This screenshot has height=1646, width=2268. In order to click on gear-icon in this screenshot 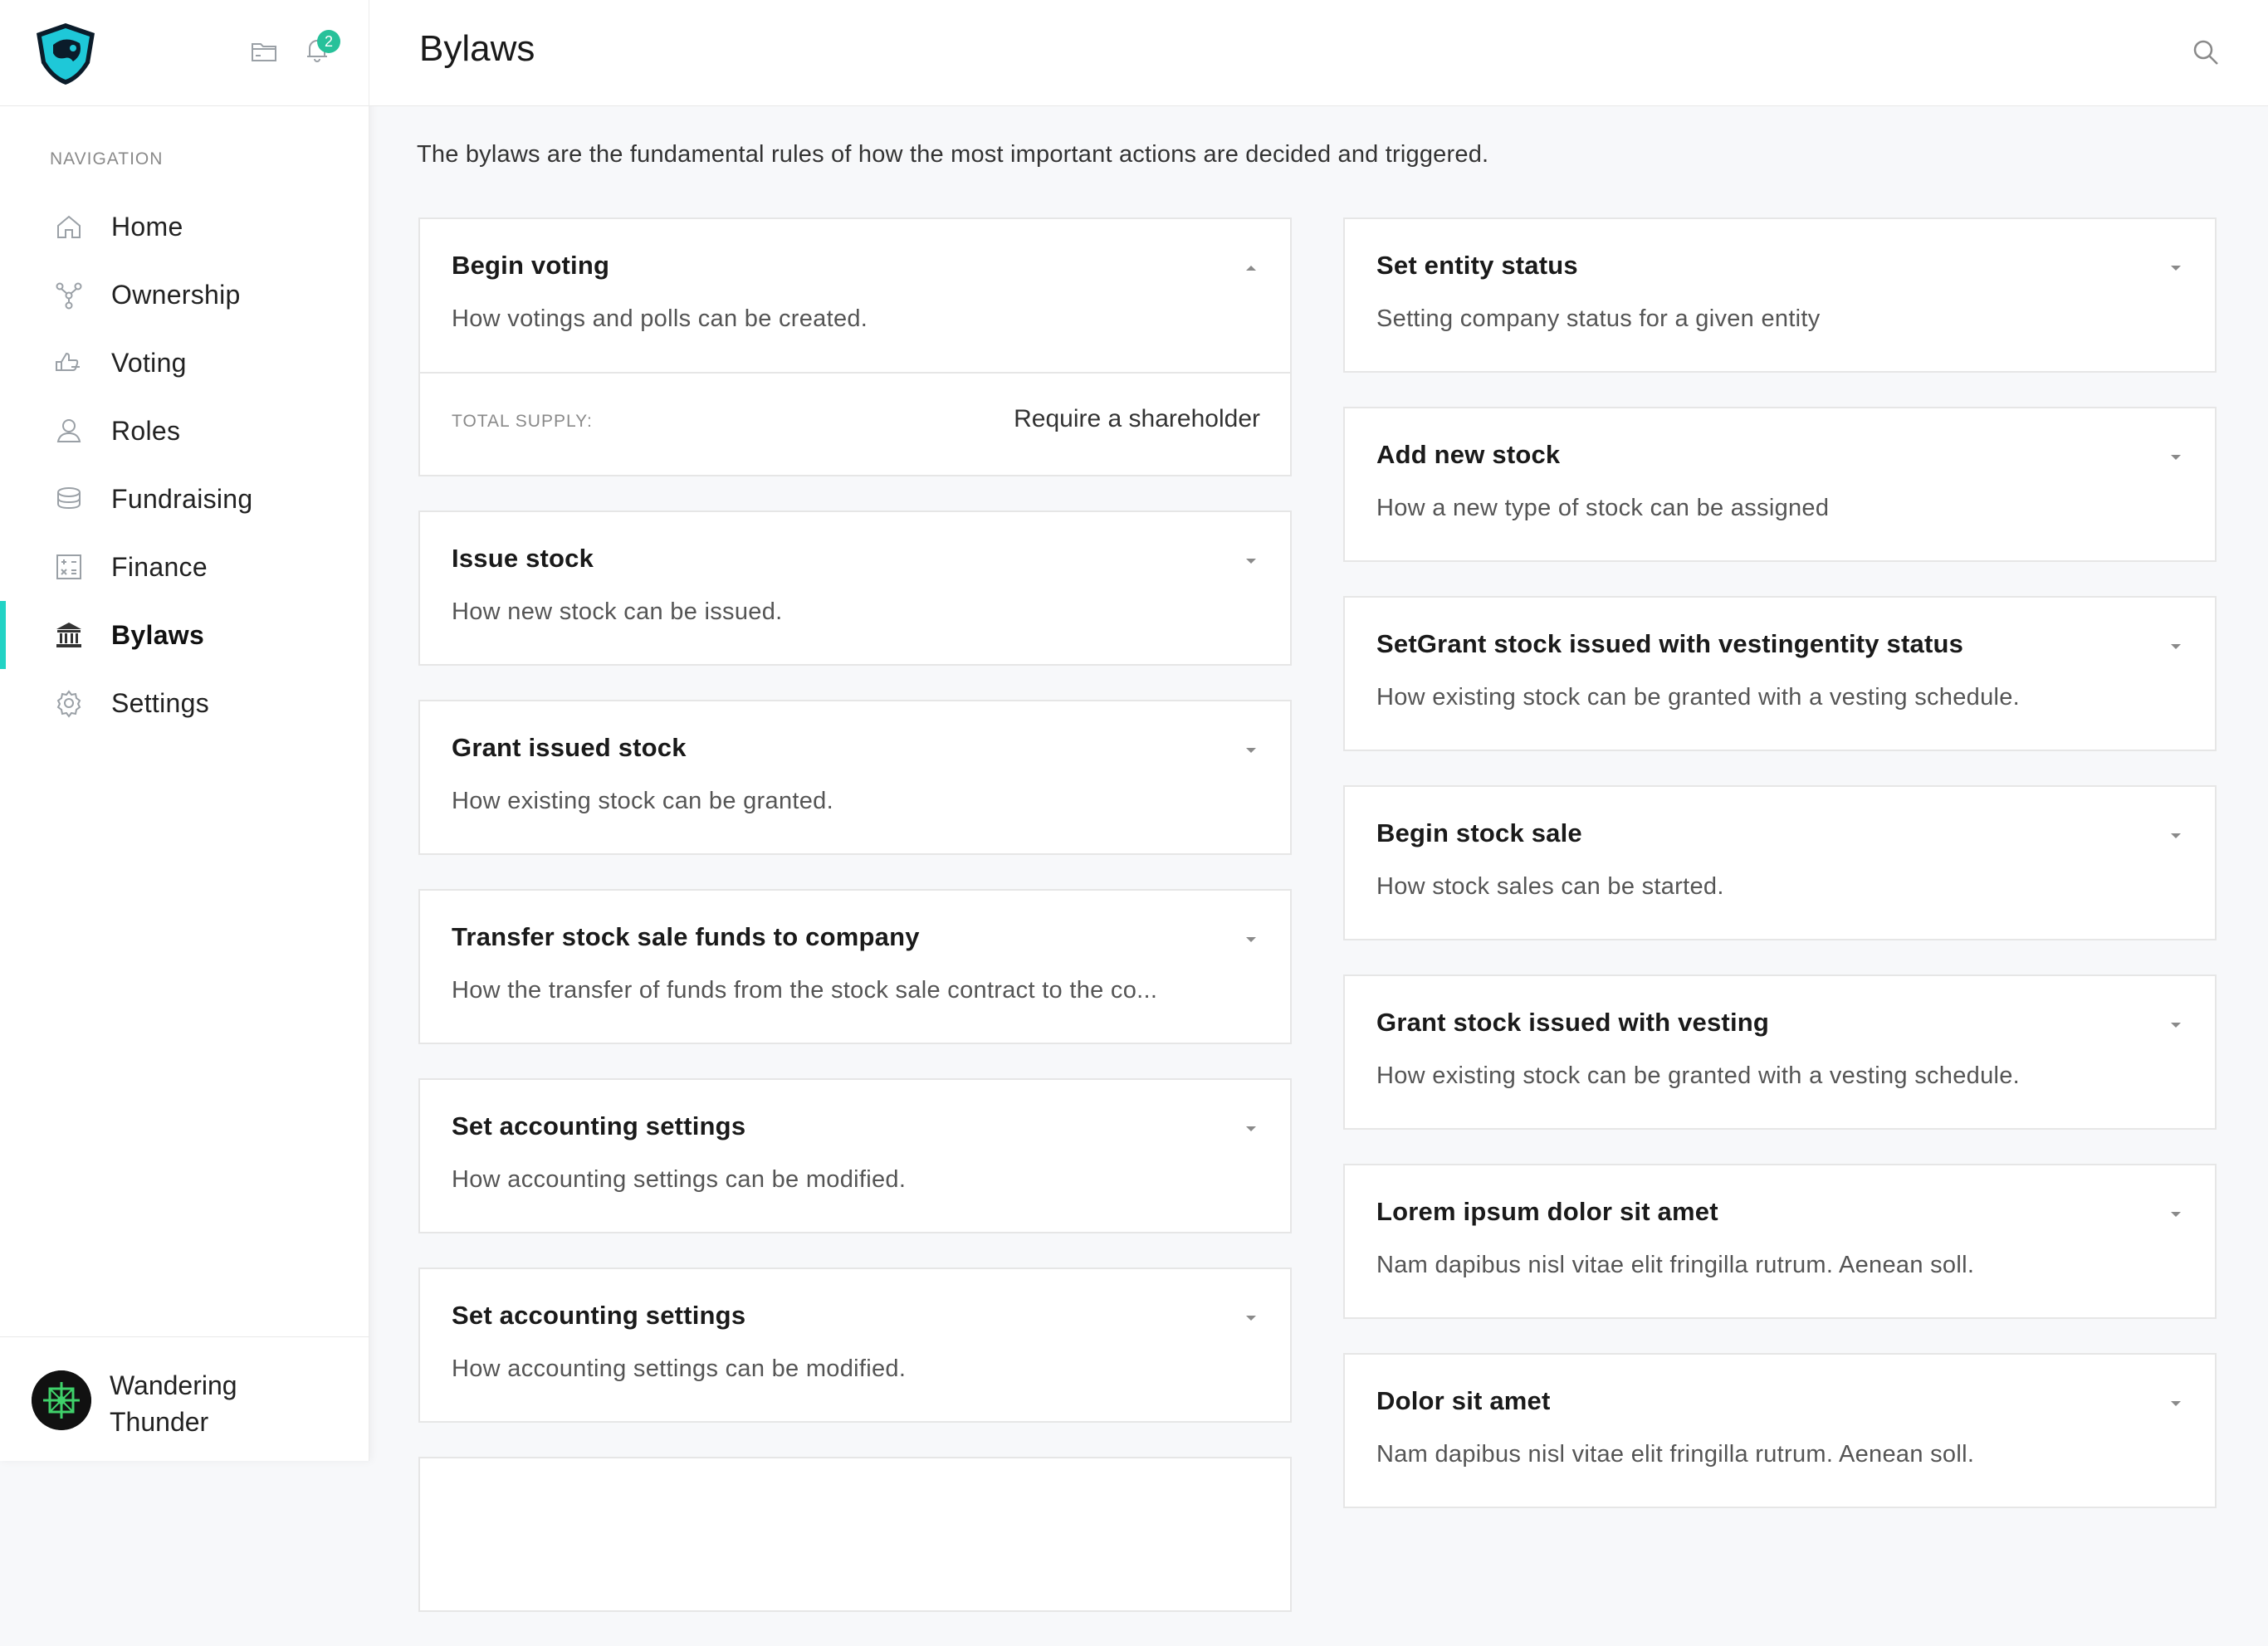, I will do `click(68, 704)`.